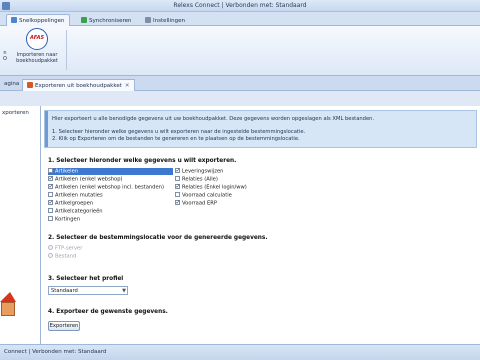 The image size is (480, 360). I want to click on checkbox-artikelen-webshop: Artikelen (enkel webshop), so click(85, 179).